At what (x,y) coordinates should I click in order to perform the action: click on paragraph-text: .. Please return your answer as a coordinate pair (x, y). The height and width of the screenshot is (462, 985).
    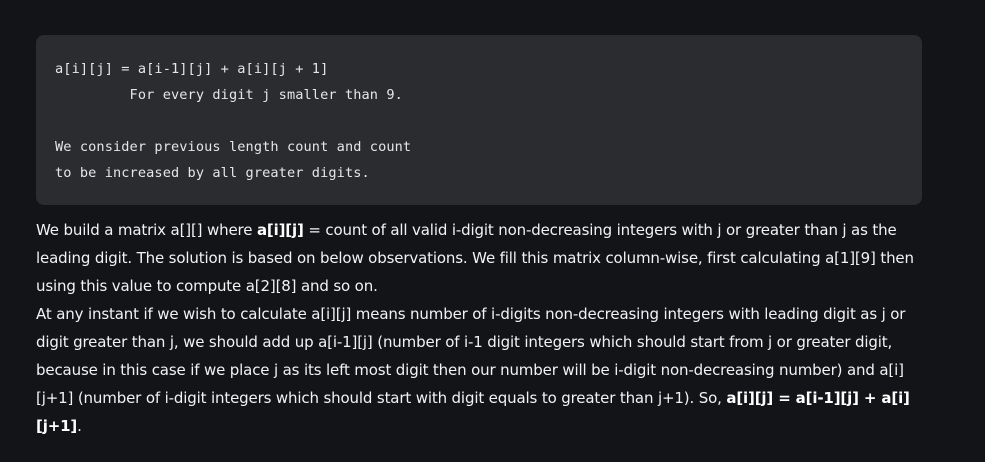
    Looking at the image, I should click on (79, 426).